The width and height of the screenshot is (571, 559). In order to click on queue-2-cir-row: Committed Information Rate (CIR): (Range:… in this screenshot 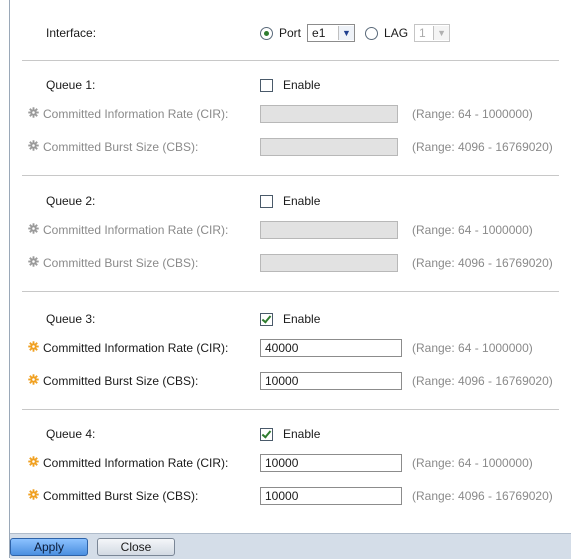, I will do `click(290, 230)`.